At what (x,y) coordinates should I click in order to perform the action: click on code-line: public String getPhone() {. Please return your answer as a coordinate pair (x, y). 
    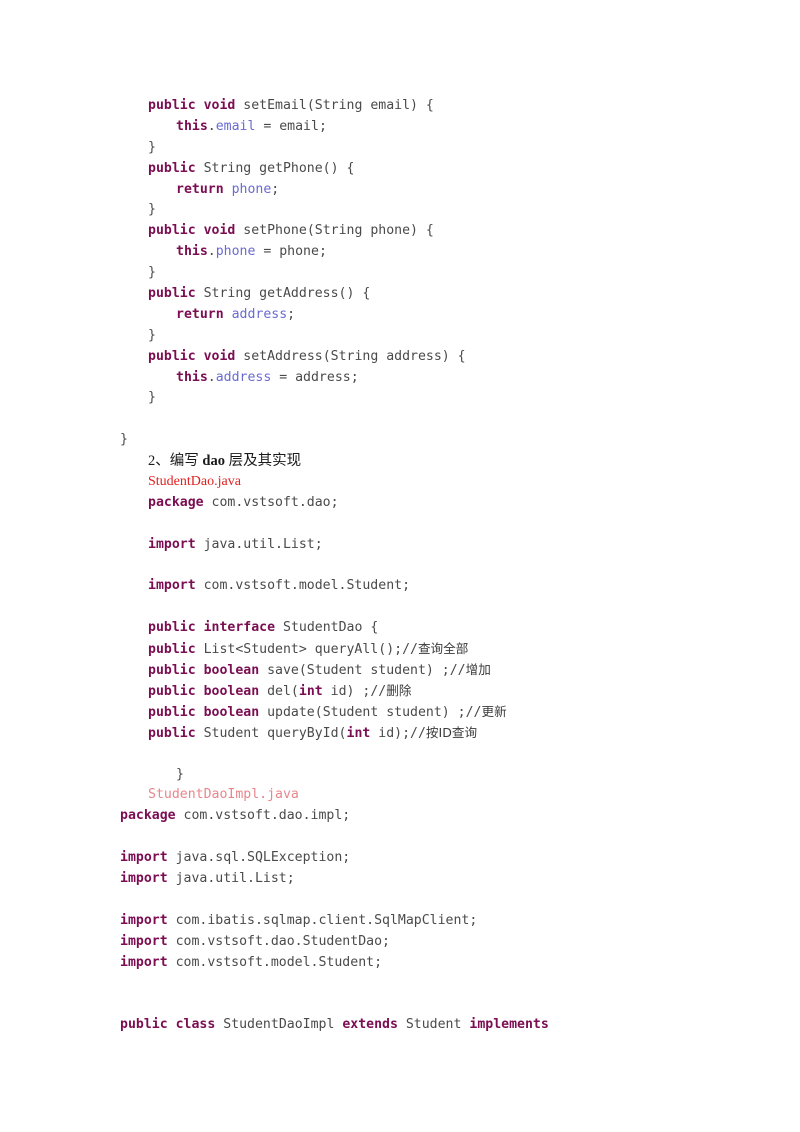
    Looking at the image, I should click on (450, 169).